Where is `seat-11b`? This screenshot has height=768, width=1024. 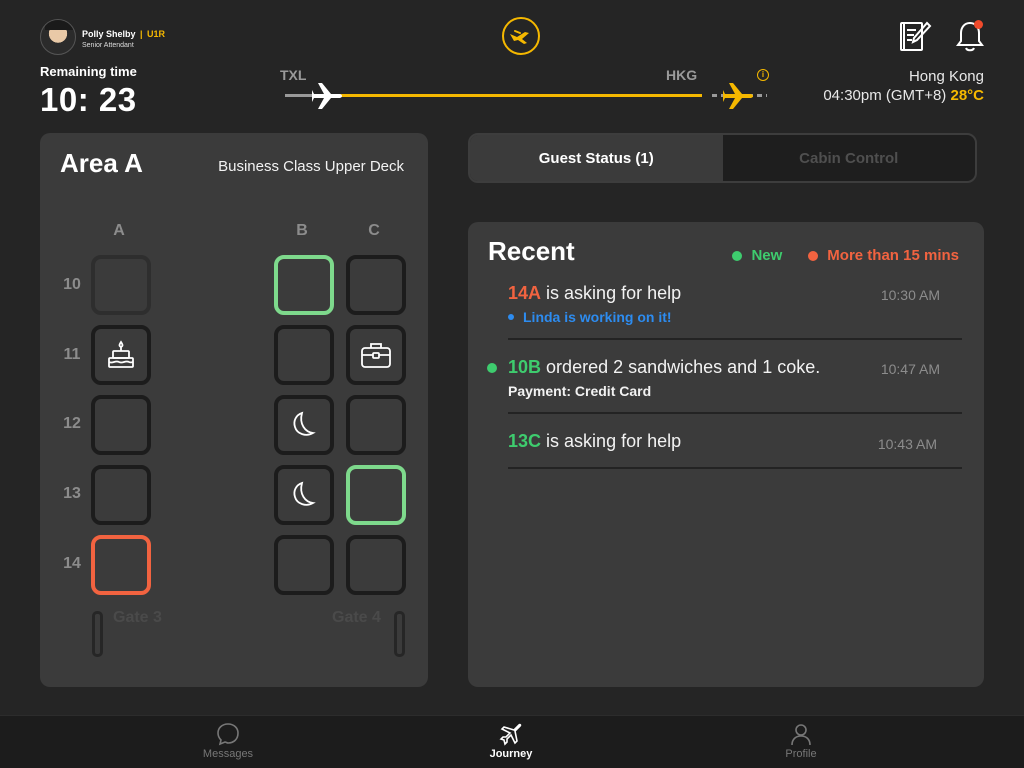
seat-11b is located at coordinates (304, 355).